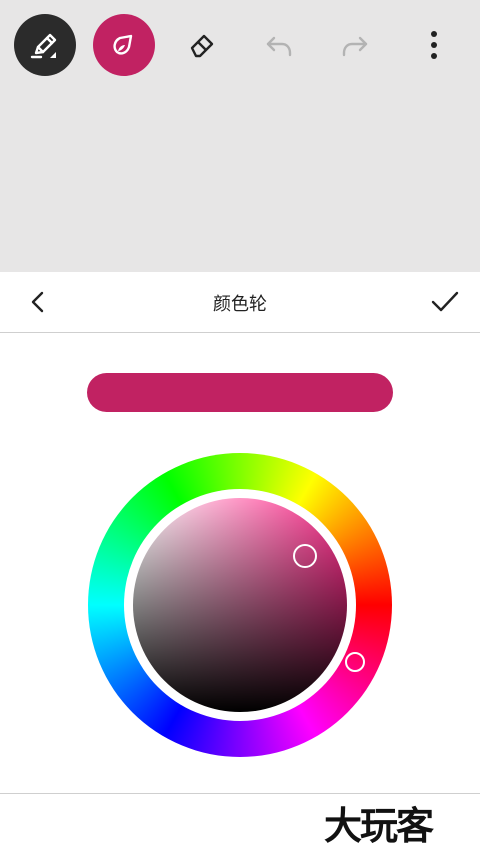 The image size is (480, 853). Describe the element at coordinates (240, 793) in the screenshot. I see `bottom-divider` at that location.